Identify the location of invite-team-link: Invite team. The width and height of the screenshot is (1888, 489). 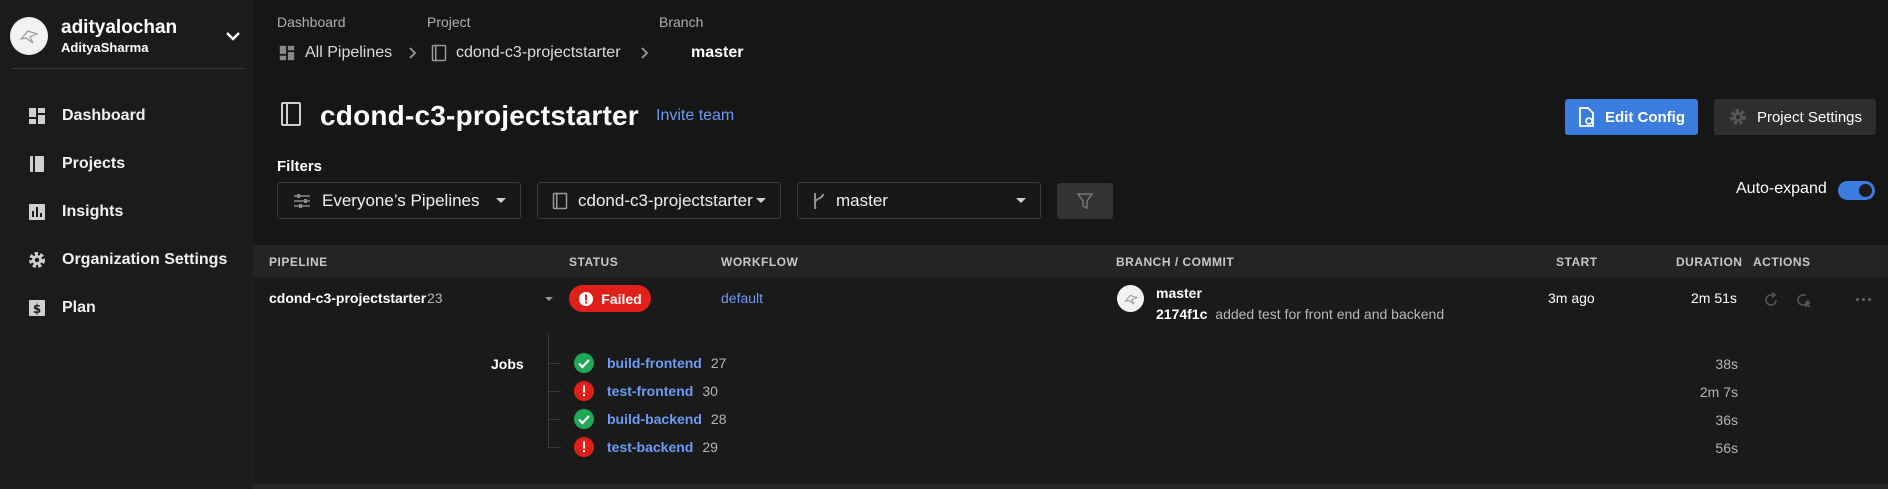
(695, 116).